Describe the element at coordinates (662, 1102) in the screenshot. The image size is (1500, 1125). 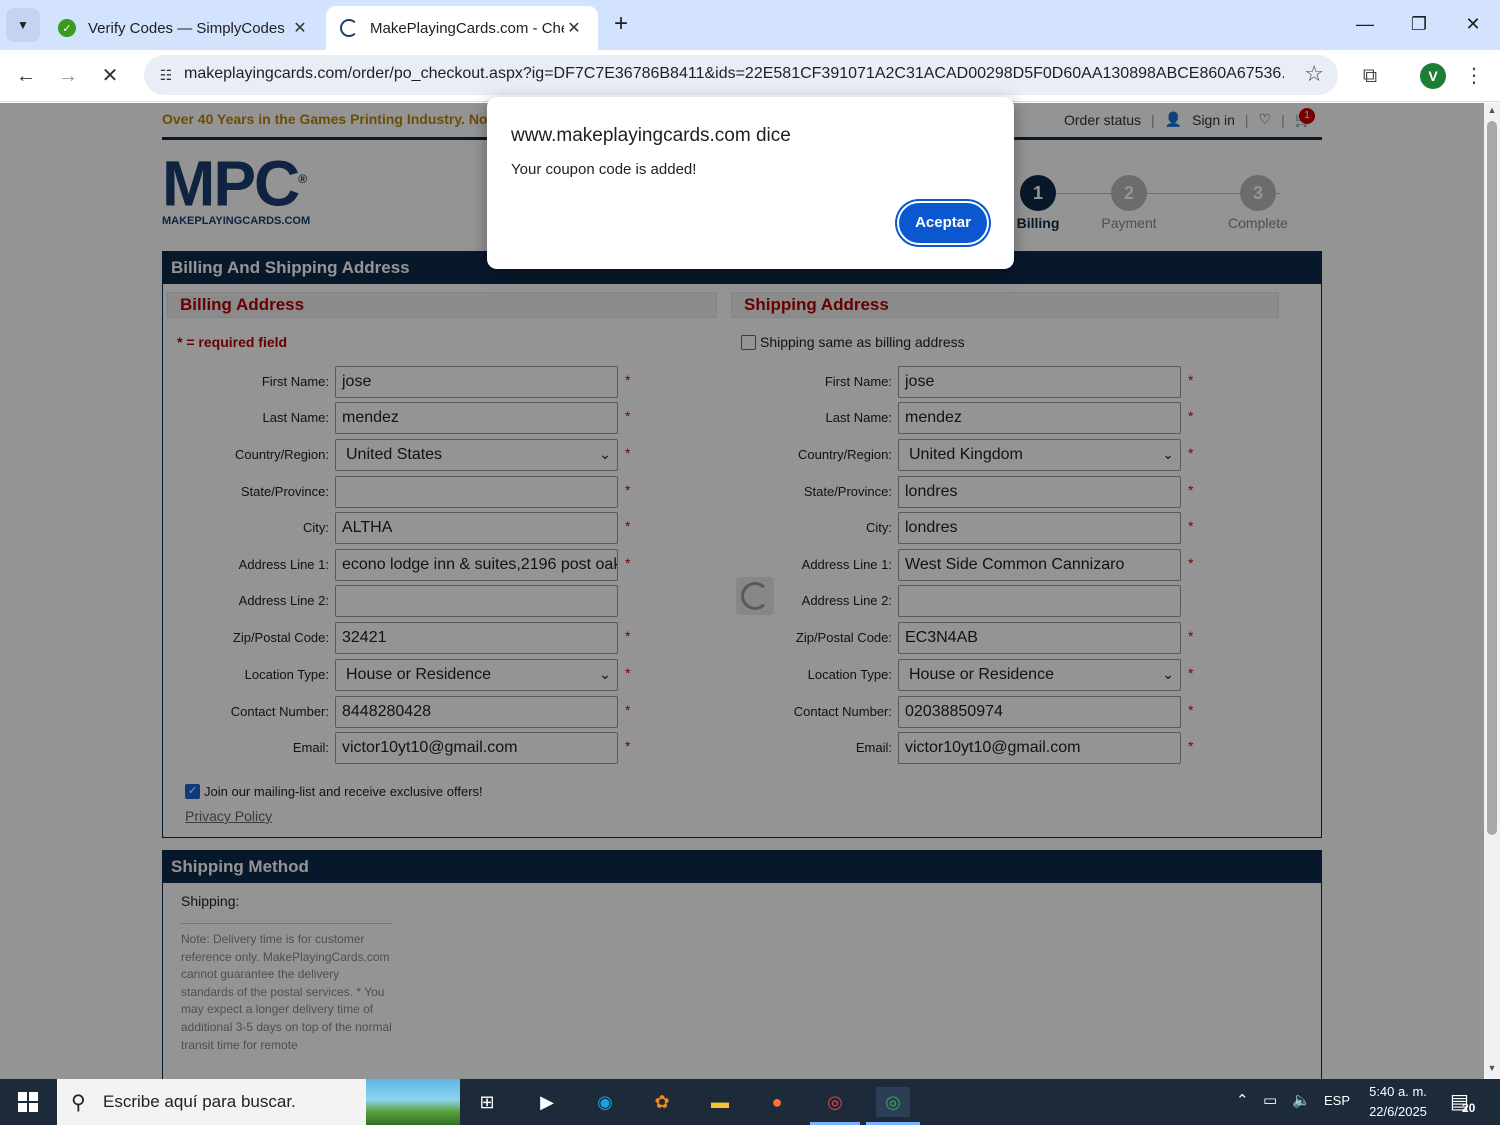
I see `fl-studio-icon: ✿` at that location.